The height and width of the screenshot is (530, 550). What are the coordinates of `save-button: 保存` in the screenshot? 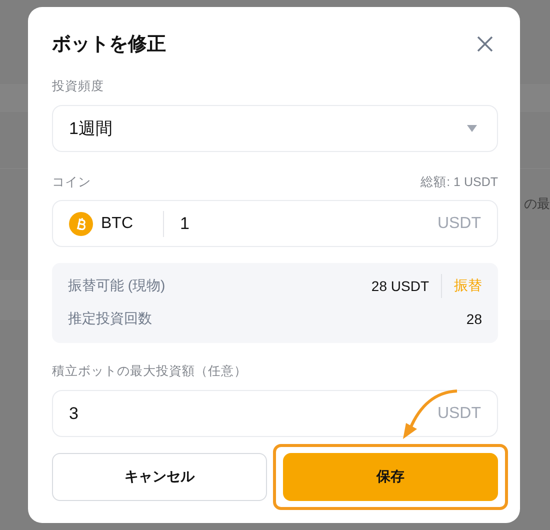 It's located at (390, 477).